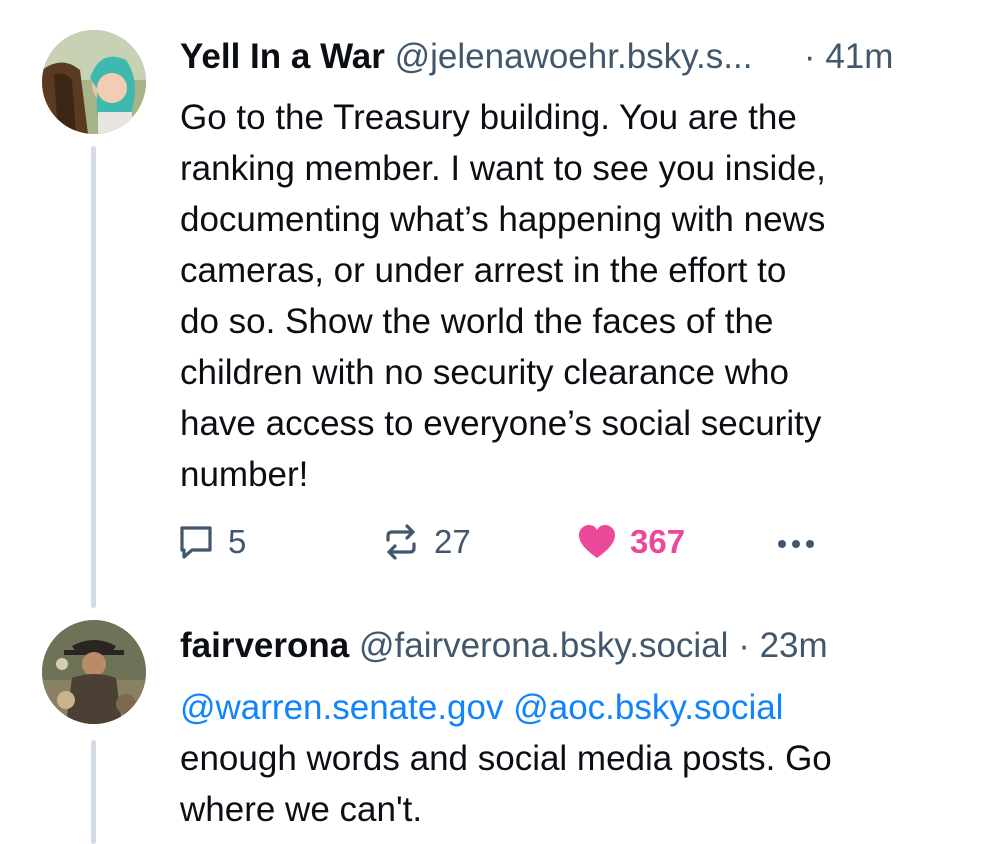  I want to click on reply-count: 5, so click(237, 541).